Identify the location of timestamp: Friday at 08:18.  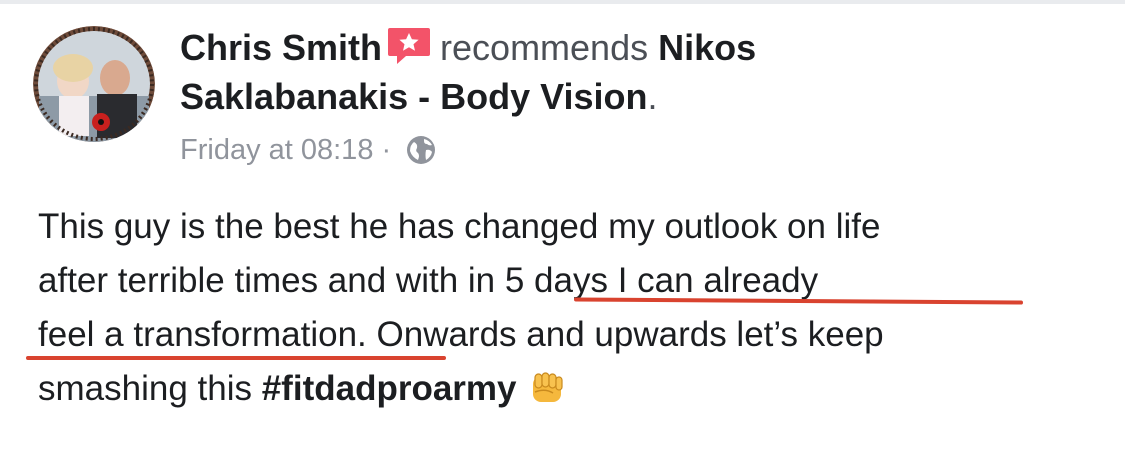
(276, 150).